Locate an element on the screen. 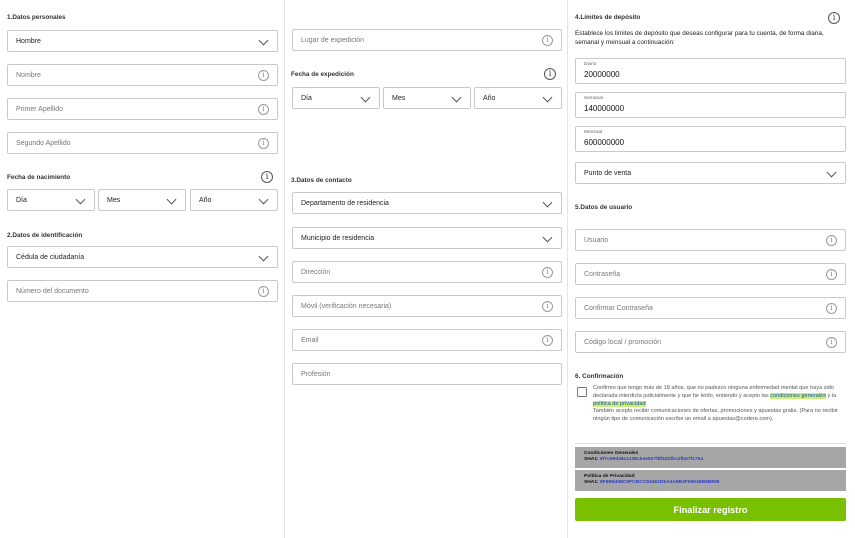  identification-section-title: 2.Datos de identificación is located at coordinates (45, 235).